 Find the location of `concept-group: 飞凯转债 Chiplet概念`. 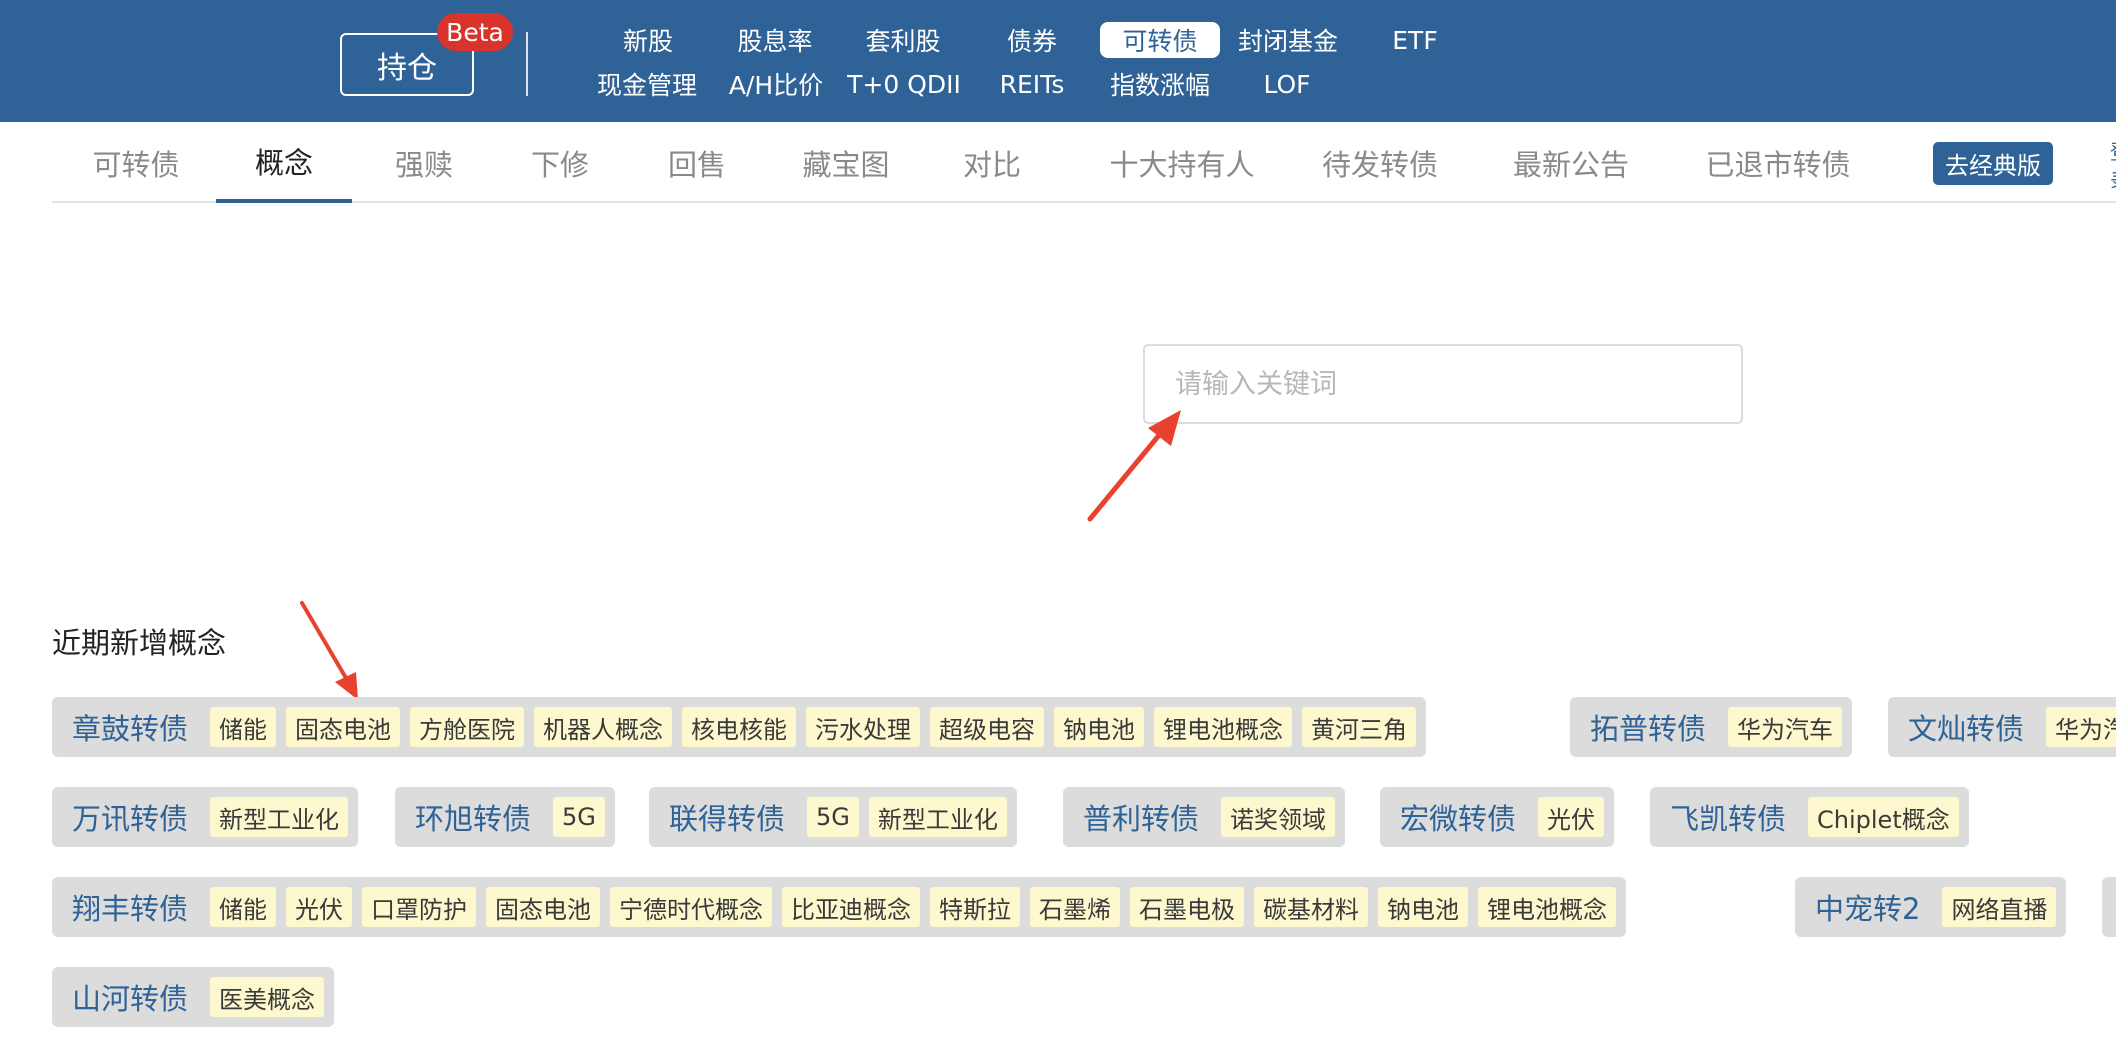

concept-group: 飞凯转债 Chiplet概念 is located at coordinates (1809, 817).